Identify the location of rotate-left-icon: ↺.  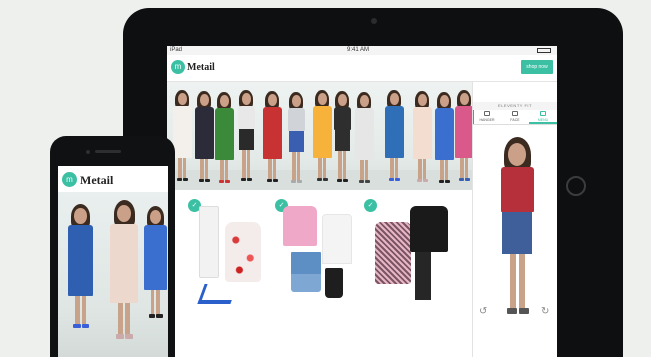
(483, 312).